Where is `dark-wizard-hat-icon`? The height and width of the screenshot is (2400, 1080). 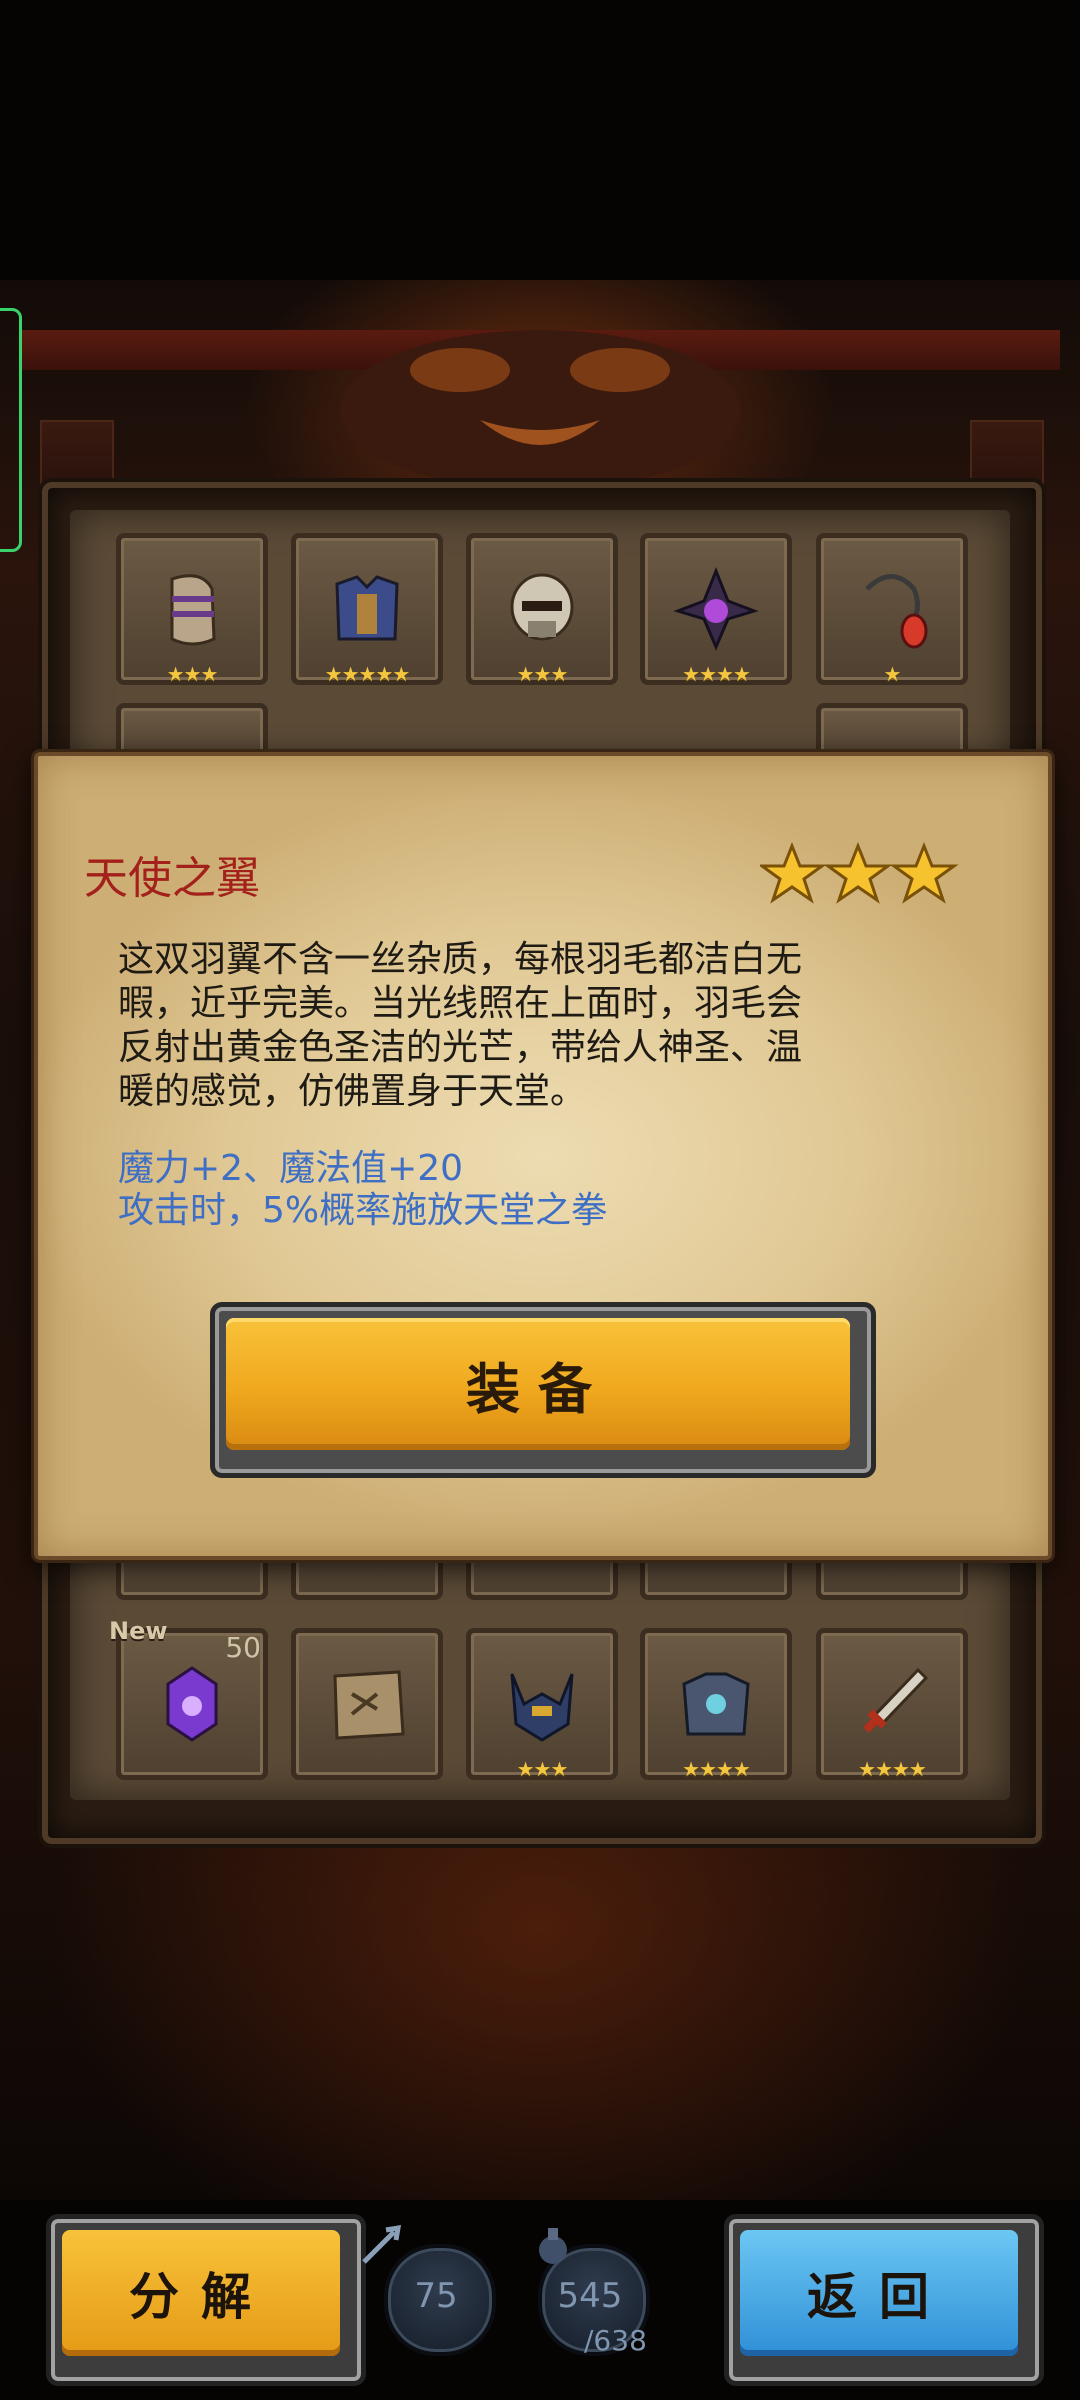 dark-wizard-hat-icon is located at coordinates (716, 609).